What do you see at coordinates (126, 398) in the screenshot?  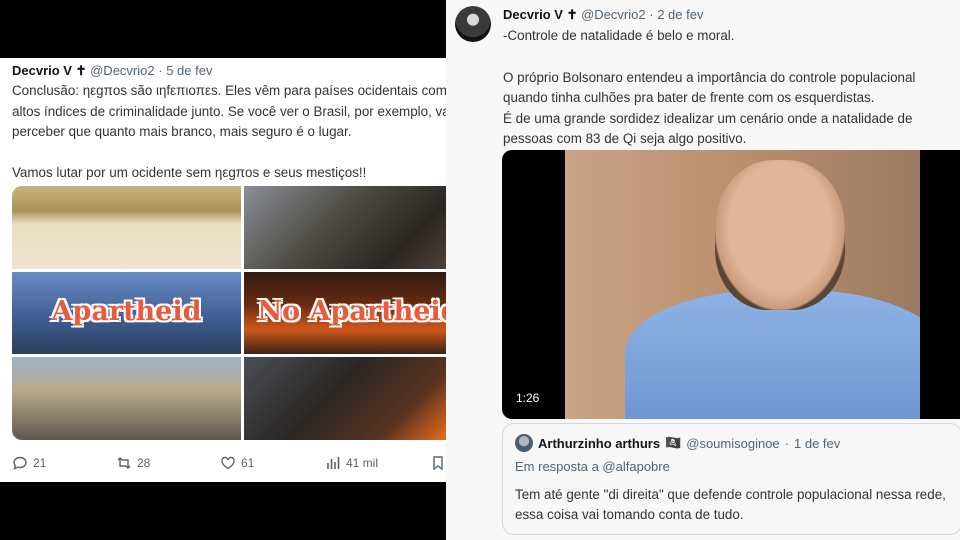 I see `city-street-photo` at bounding box center [126, 398].